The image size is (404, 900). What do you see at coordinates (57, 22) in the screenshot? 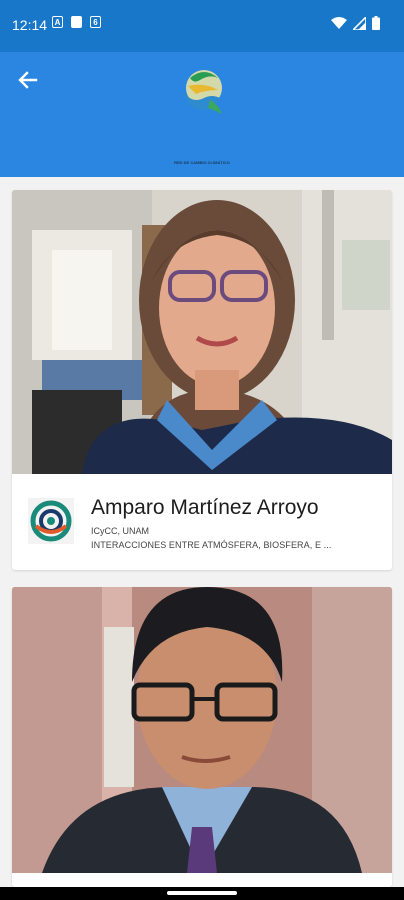
I see `notification-a-icon: A` at bounding box center [57, 22].